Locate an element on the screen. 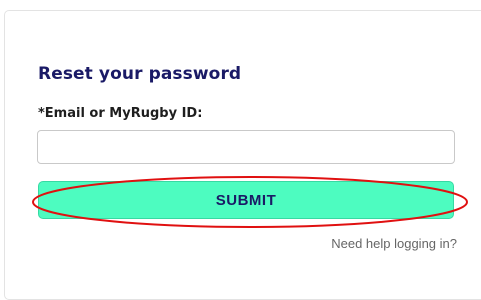  submit-button: SUBMIT is located at coordinates (246, 200).